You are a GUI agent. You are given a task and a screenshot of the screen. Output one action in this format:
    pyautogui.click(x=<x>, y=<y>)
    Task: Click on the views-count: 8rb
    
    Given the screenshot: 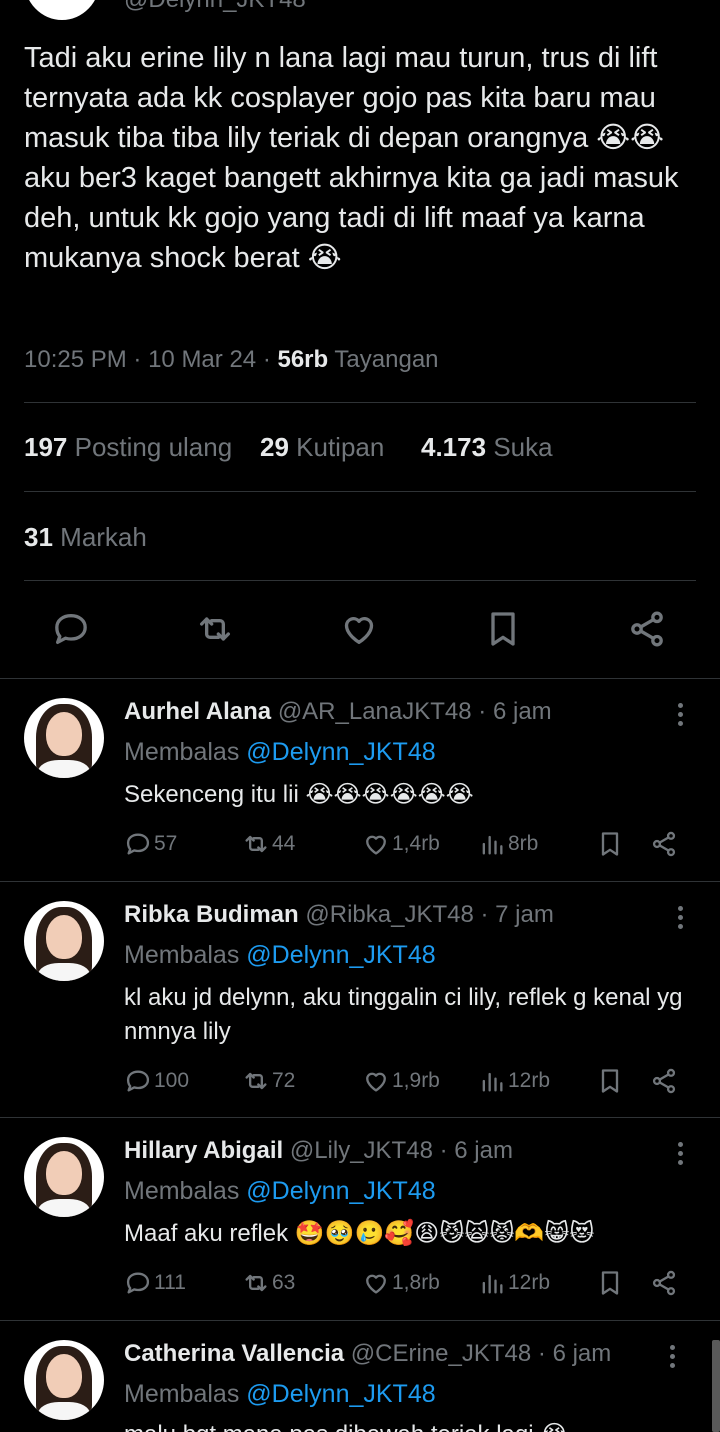 What is the action you would take?
    pyautogui.click(x=523, y=843)
    